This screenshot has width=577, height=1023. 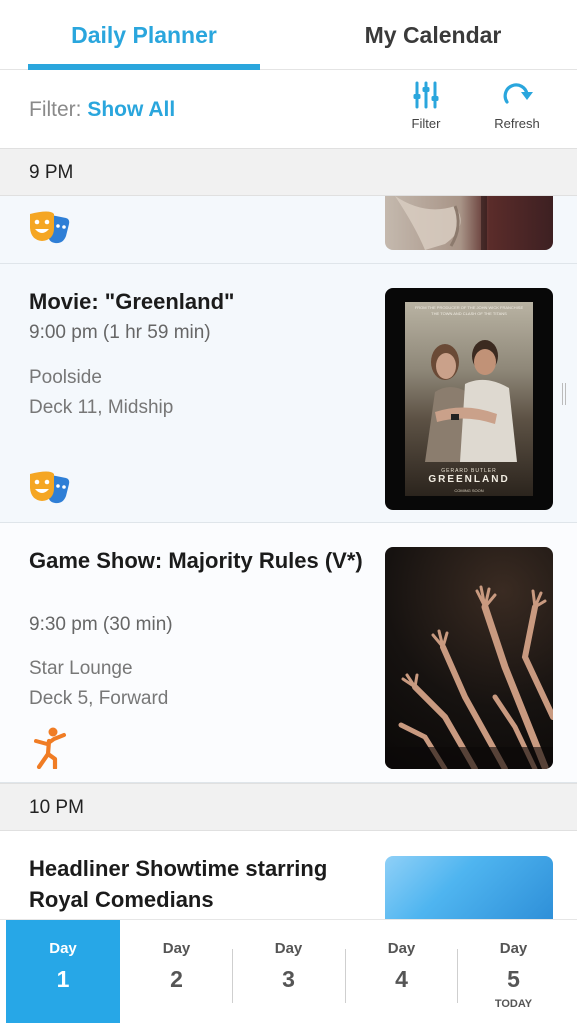 I want to click on filter-label: Filter:, so click(x=55, y=109).